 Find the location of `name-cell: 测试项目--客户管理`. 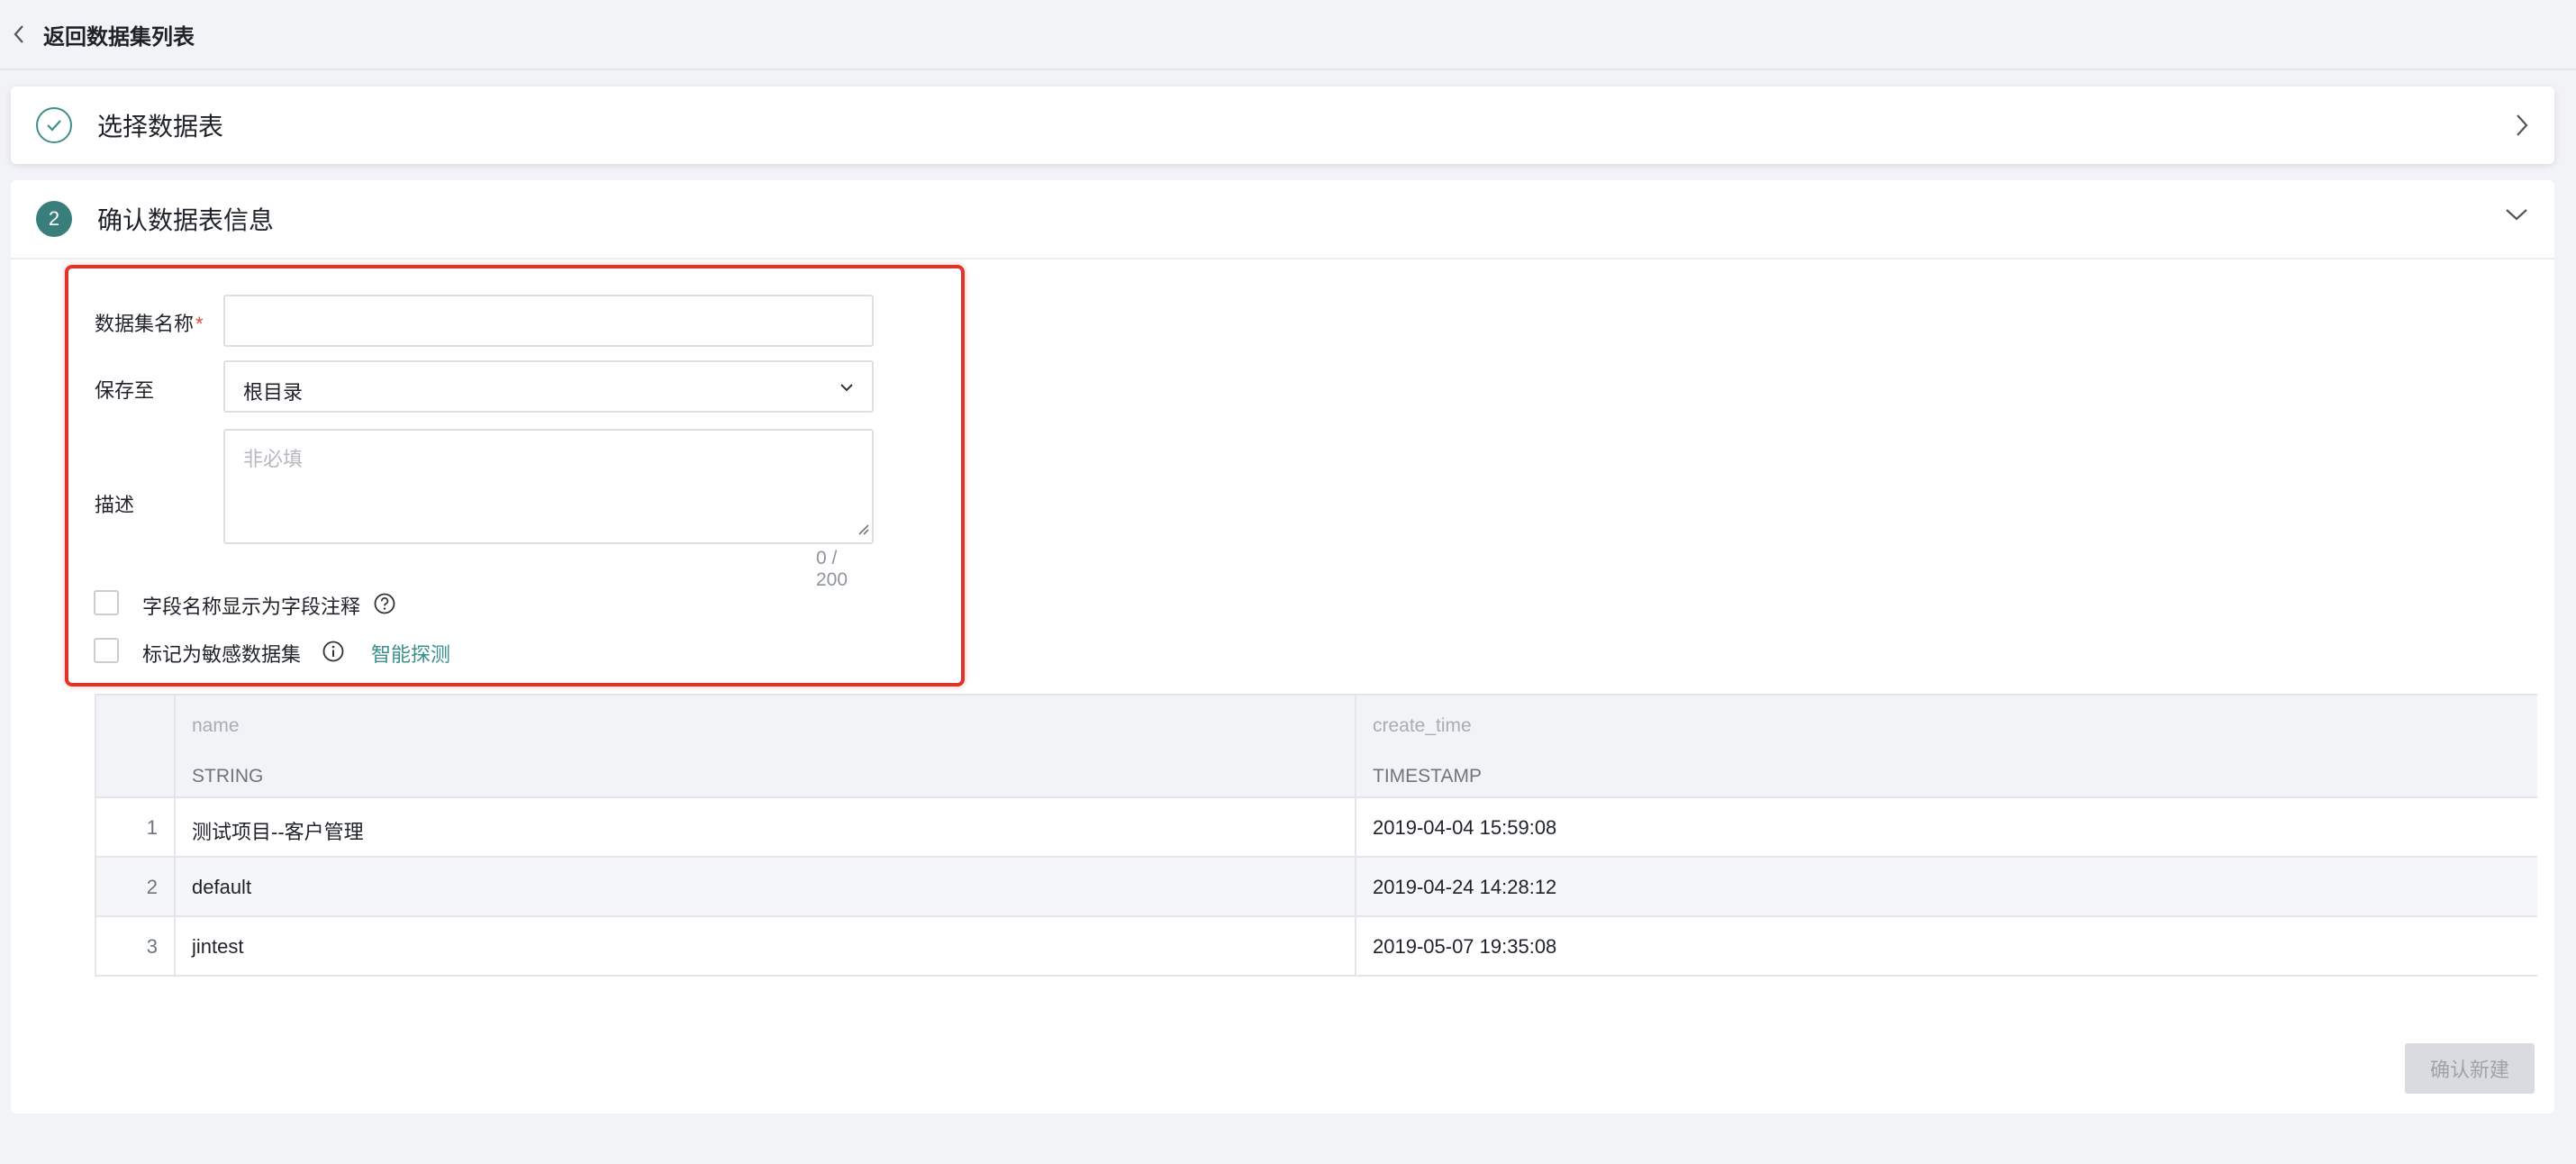

name-cell: 测试项目--客户管理 is located at coordinates (766, 827).